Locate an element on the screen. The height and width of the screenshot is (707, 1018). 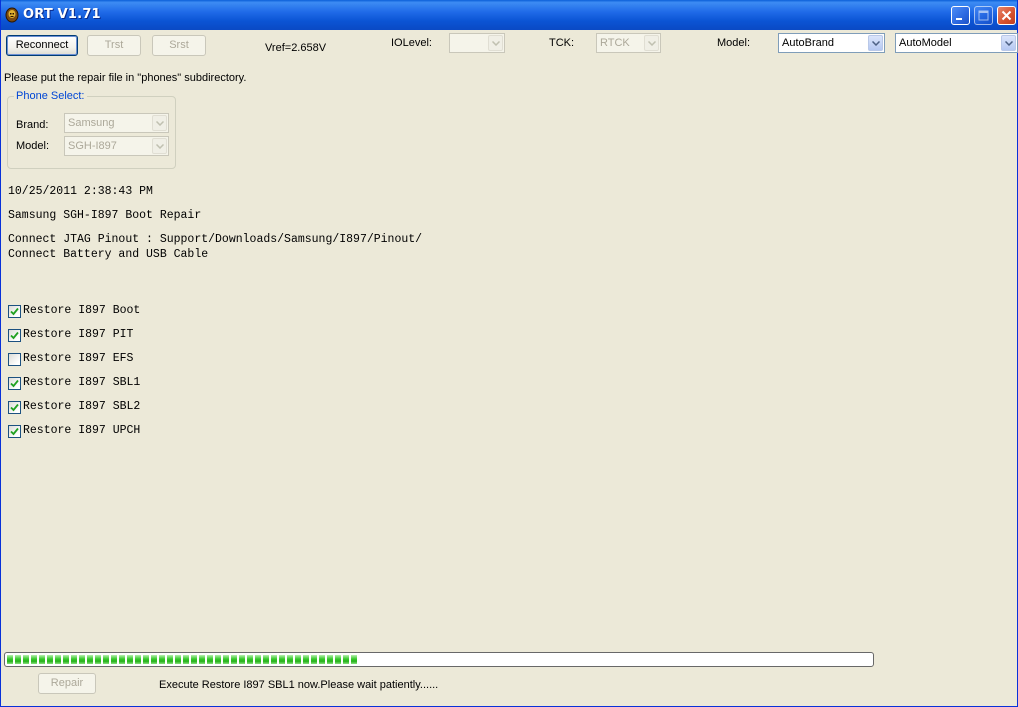
restore-pit-checkbox is located at coordinates (14, 335).